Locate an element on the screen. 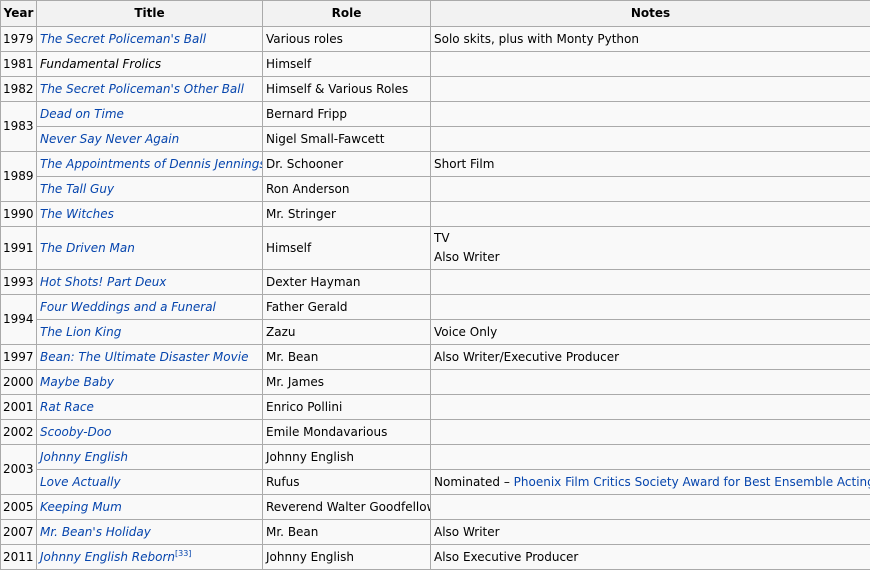  table-row: 2000 Maybe Baby Mr. James is located at coordinates (435, 382).